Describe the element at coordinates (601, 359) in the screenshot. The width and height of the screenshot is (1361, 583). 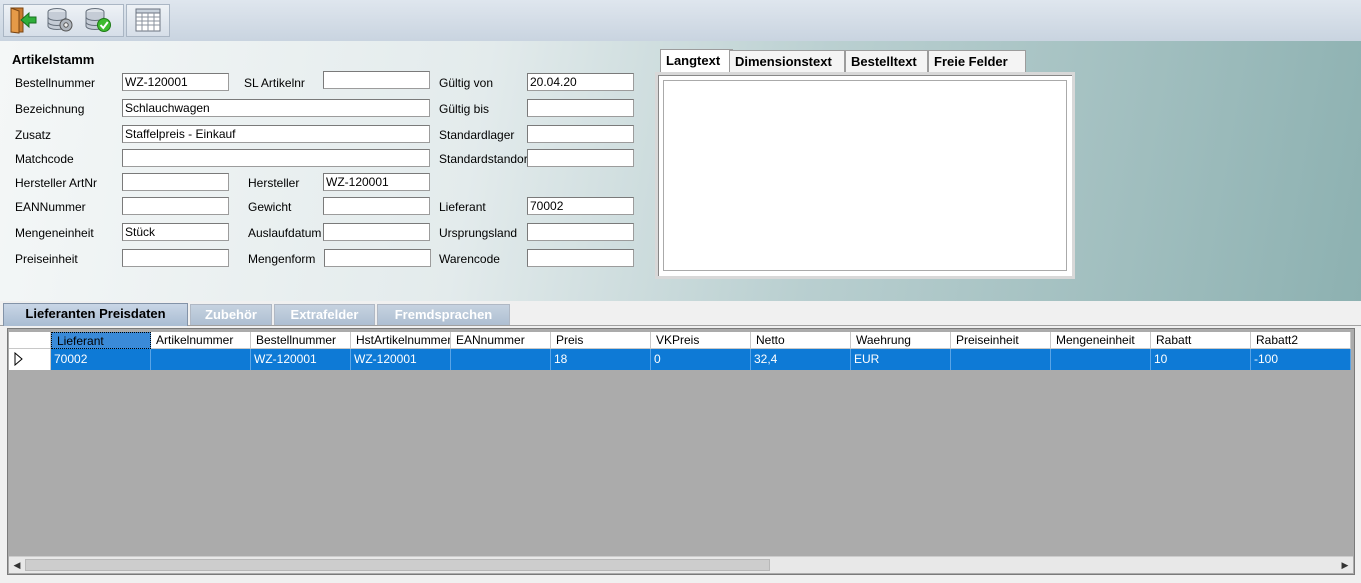
I see `cell-preis: 18` at that location.